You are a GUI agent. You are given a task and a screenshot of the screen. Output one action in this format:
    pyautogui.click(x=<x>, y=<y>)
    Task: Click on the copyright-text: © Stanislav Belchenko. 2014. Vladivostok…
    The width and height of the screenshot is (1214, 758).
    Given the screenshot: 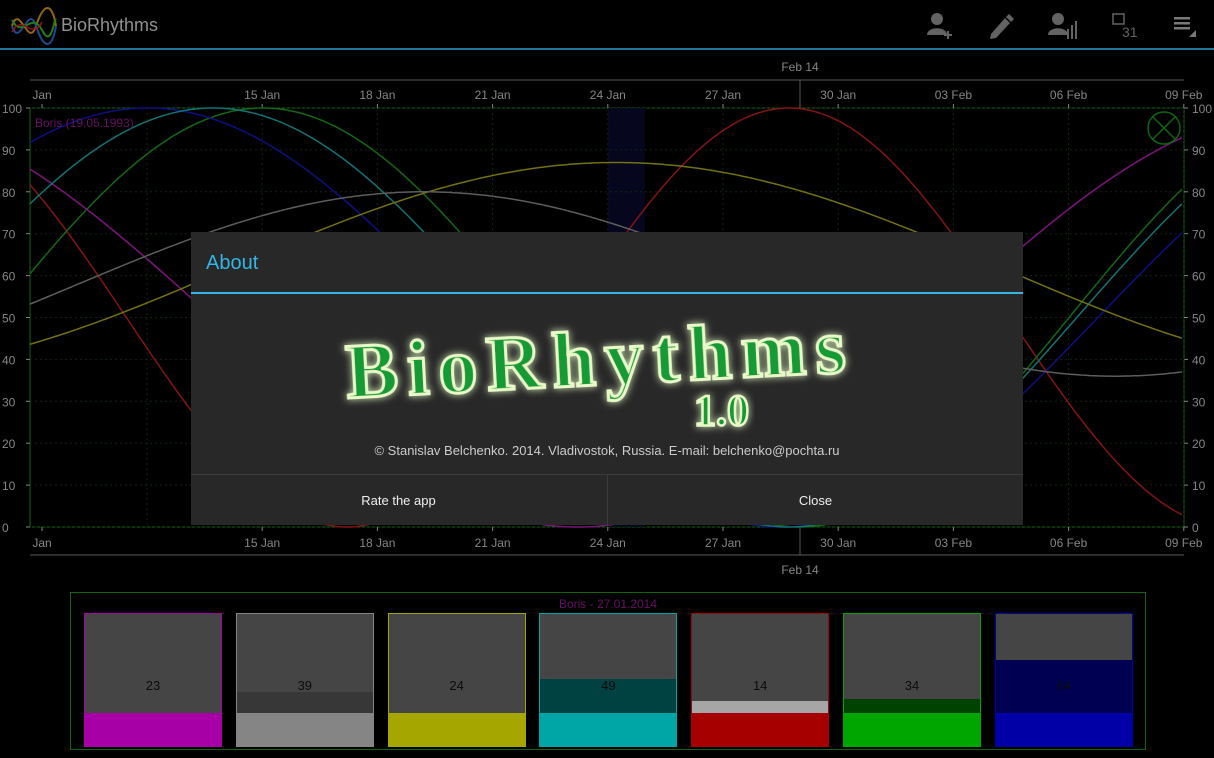 What is the action you would take?
    pyautogui.click(x=607, y=450)
    